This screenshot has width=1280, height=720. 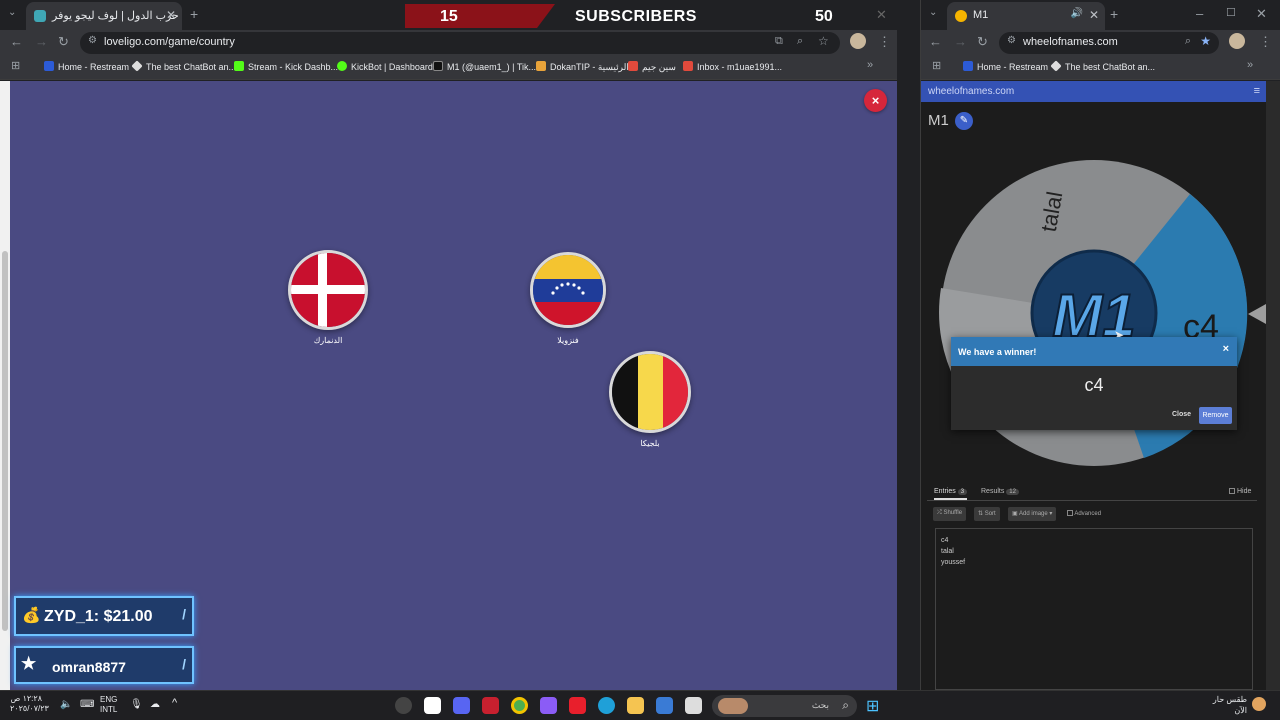 I want to click on taskbar-search: بحث ⌕, so click(x=784, y=706).